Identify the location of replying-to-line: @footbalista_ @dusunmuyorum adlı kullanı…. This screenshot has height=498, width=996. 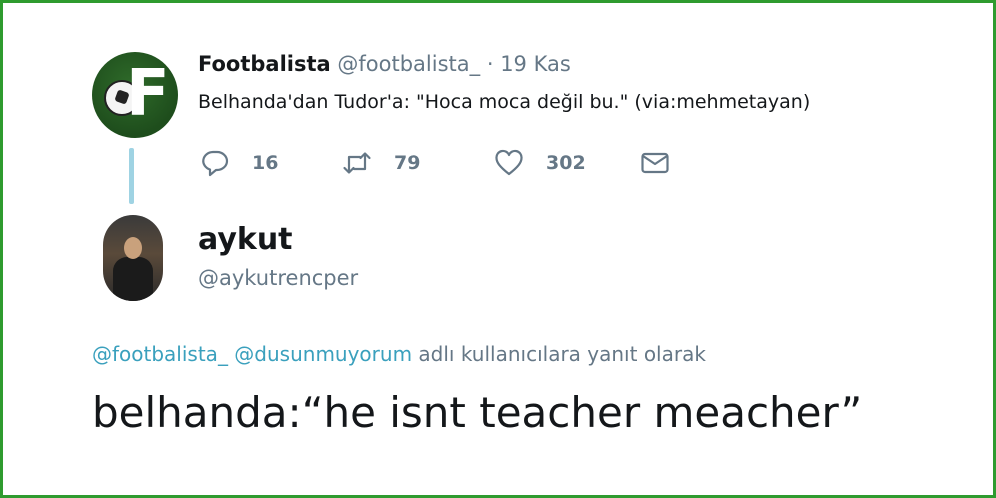
(399, 354).